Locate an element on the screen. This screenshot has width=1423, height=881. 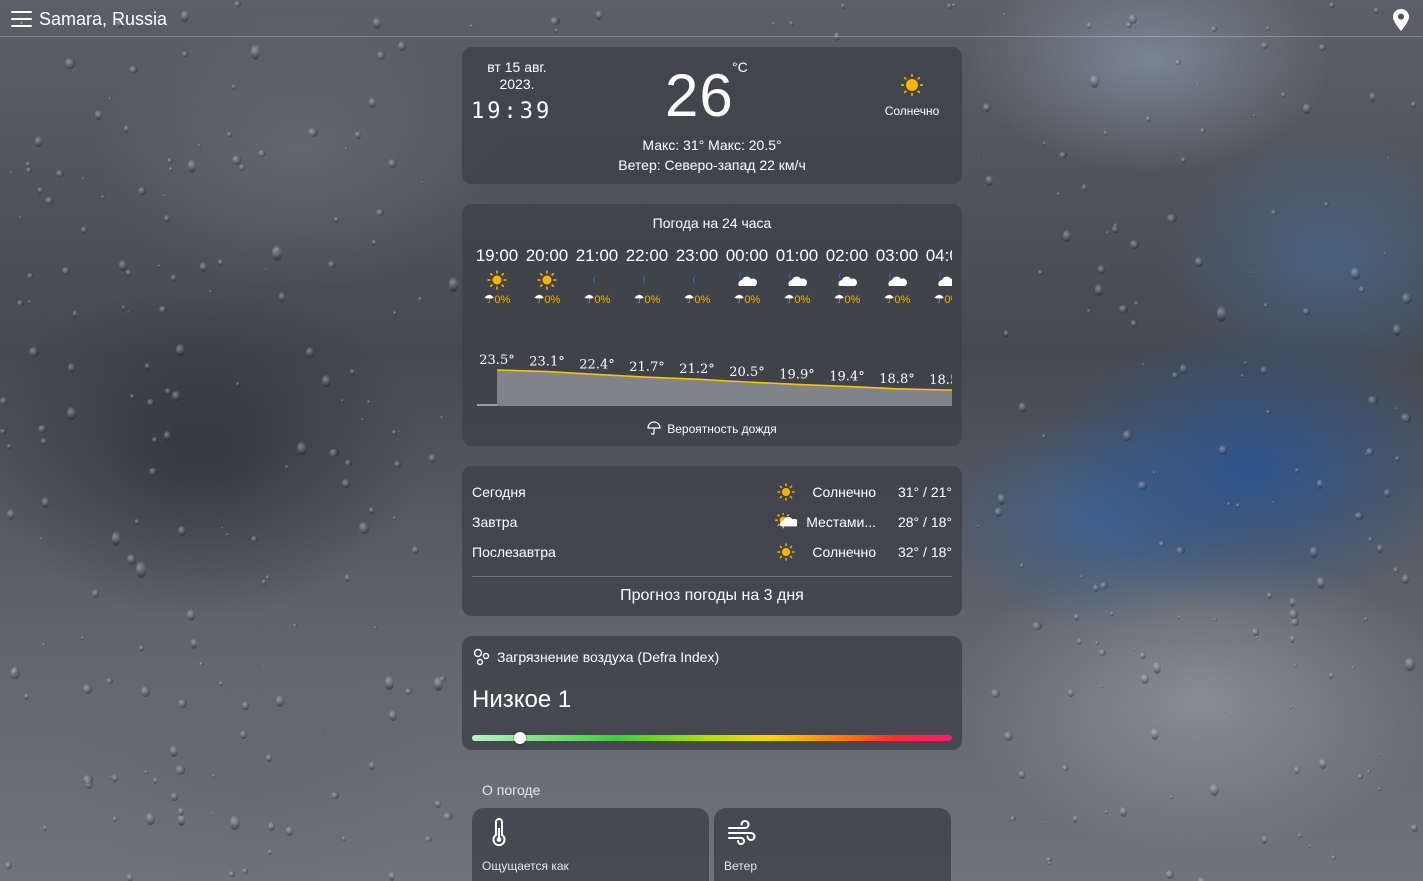
temperature-label: 23.5° is located at coordinates (496, 360).